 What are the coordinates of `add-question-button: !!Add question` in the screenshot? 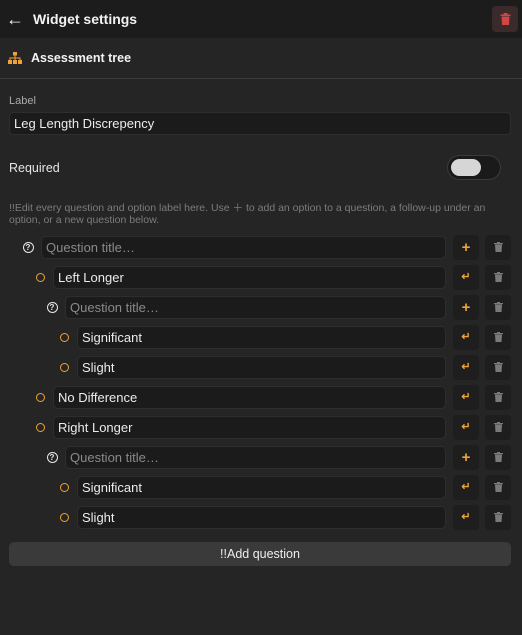 It's located at (260, 554).